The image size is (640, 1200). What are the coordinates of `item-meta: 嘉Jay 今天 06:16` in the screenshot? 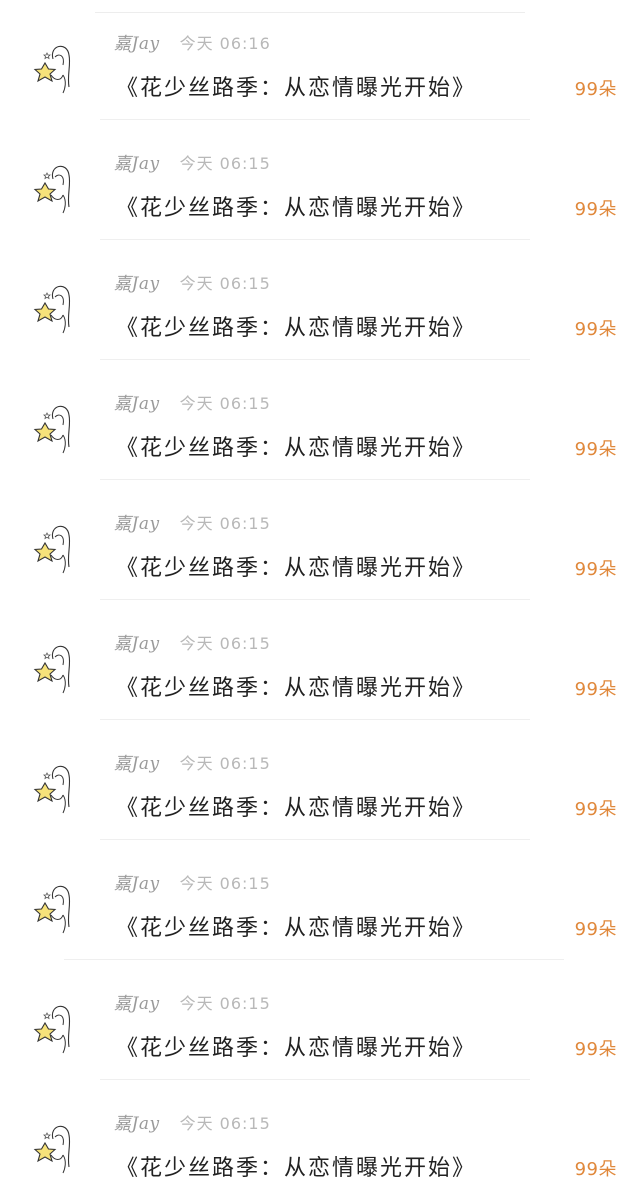 It's located at (192, 41).